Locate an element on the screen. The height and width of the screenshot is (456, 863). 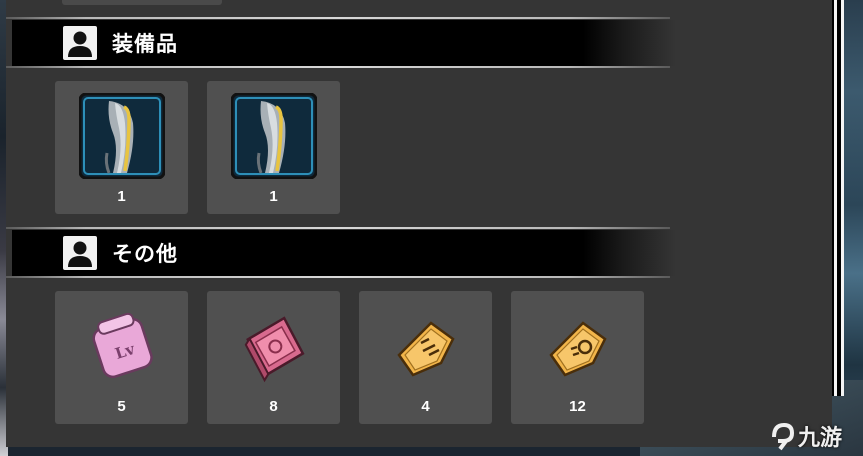
item-card: 4 is located at coordinates (425, 357).